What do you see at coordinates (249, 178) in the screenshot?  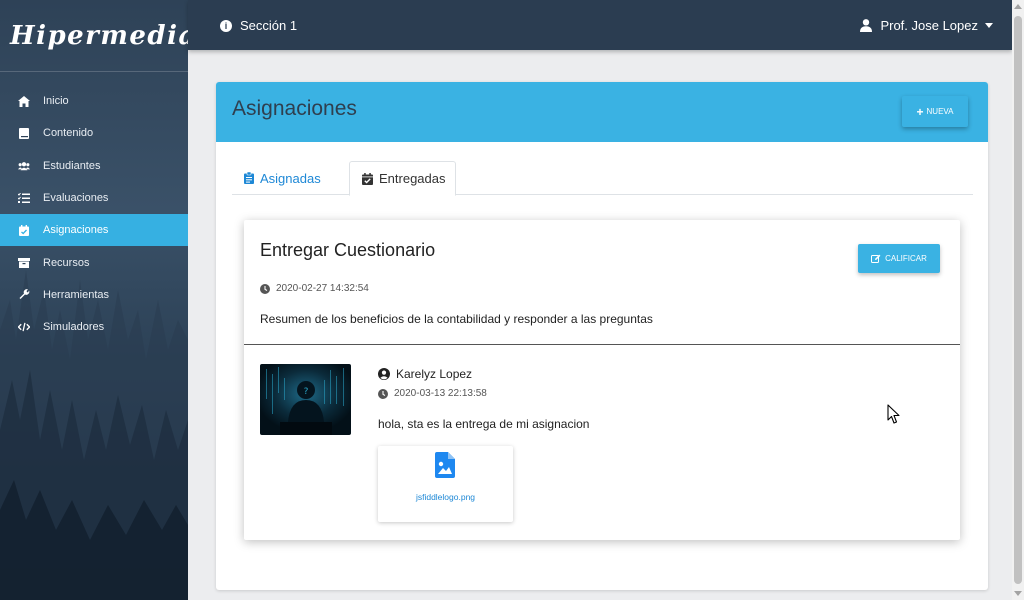 I see `clipboard-list-icon` at bounding box center [249, 178].